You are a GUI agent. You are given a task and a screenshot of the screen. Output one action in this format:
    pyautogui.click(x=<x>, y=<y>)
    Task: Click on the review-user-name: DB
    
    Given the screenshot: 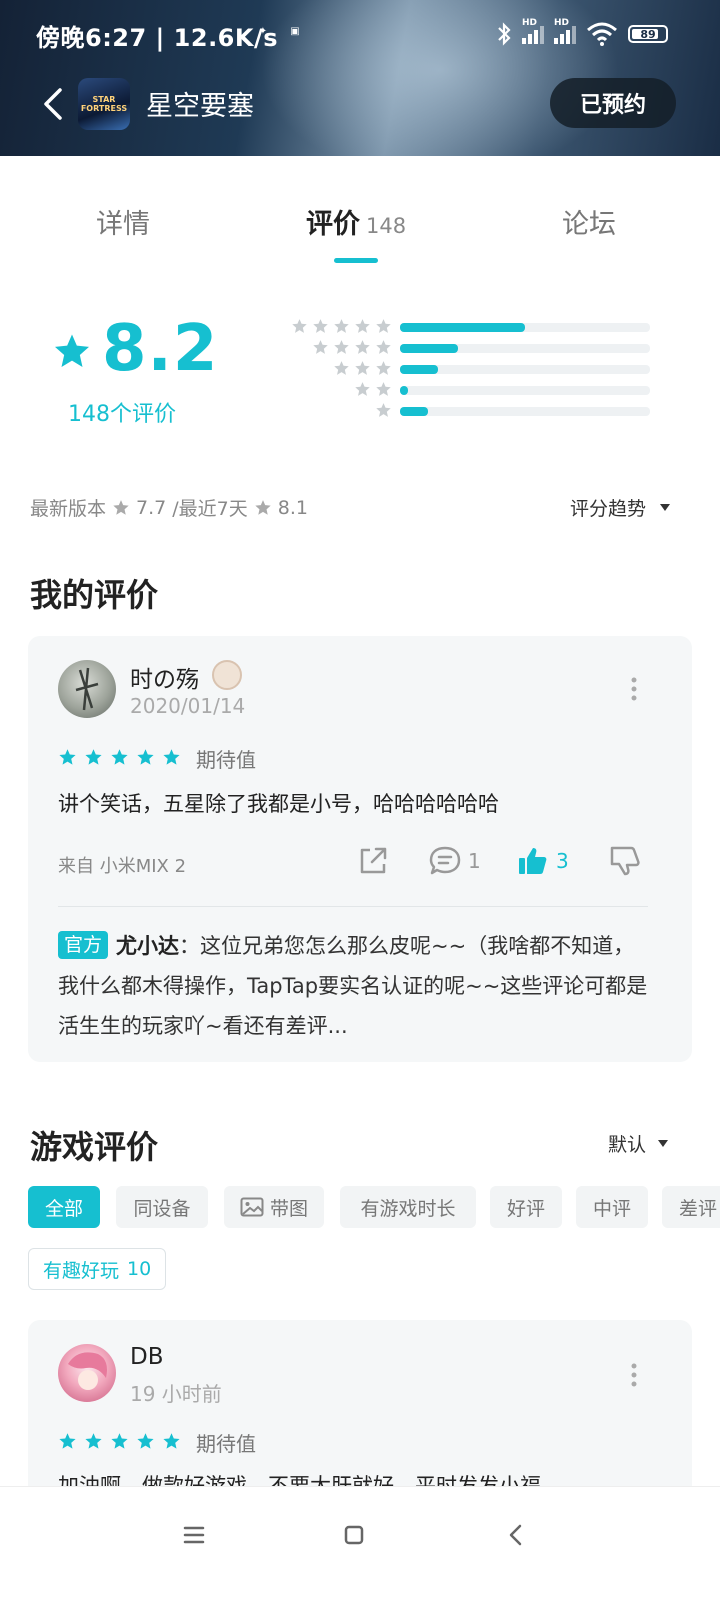 What is the action you would take?
    pyautogui.click(x=147, y=1357)
    